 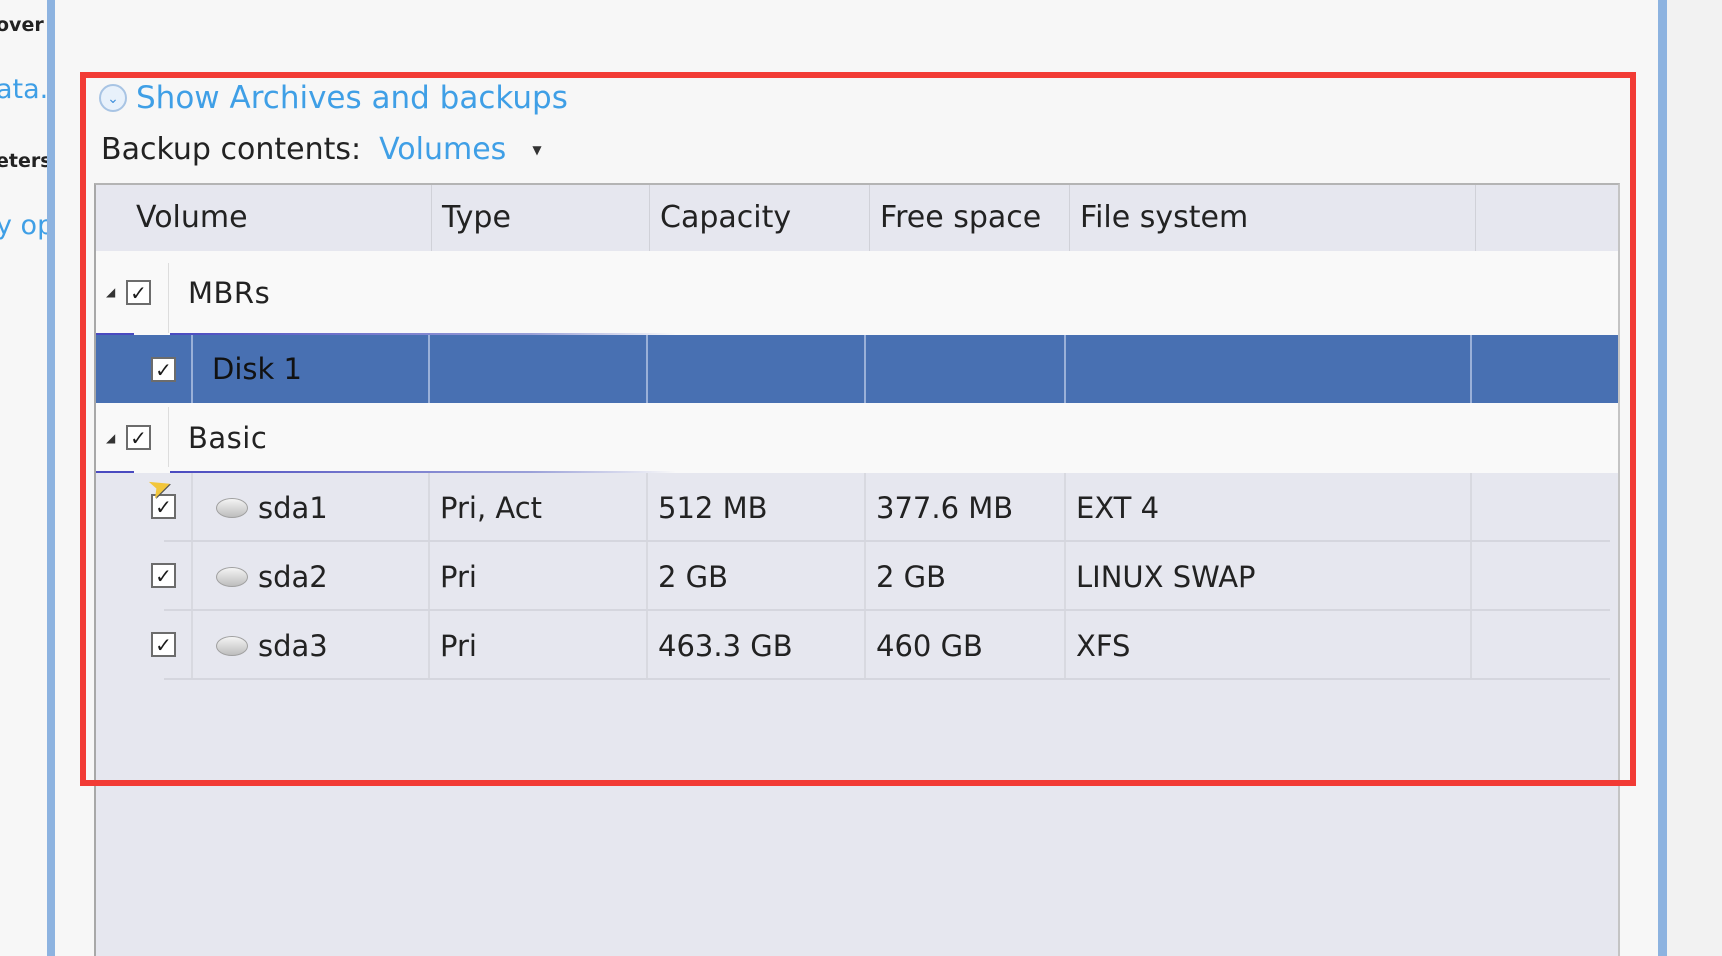 I want to click on group-basic-label: Basic, so click(x=228, y=438).